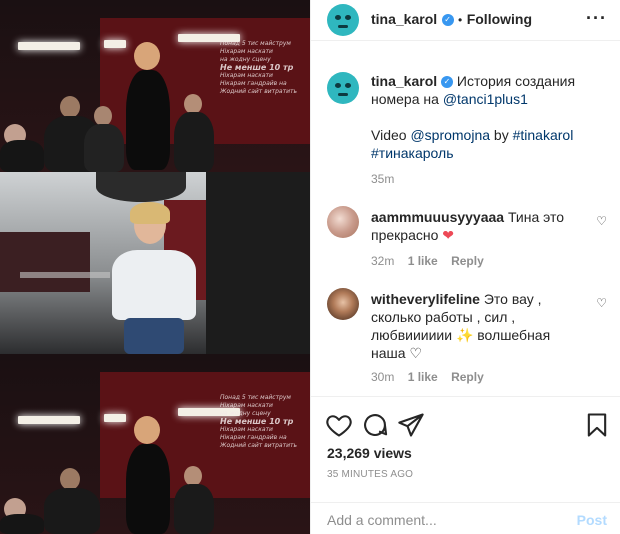 This screenshot has width=620, height=534. I want to click on caption-mention: @tanci1plus1, so click(485, 99).